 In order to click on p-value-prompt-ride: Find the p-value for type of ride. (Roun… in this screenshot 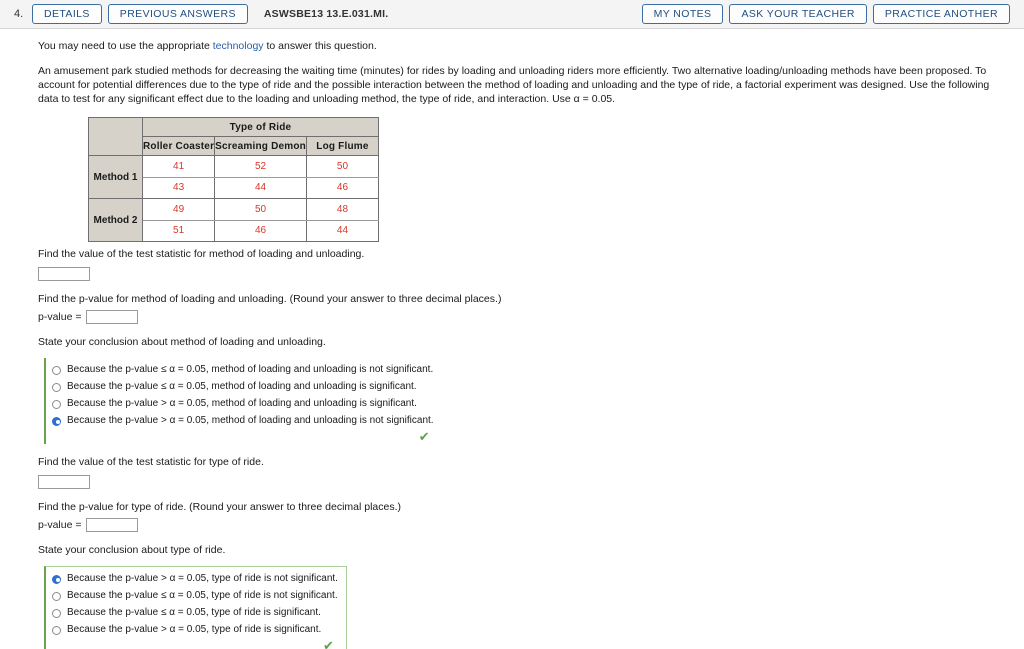, I will do `click(220, 507)`.